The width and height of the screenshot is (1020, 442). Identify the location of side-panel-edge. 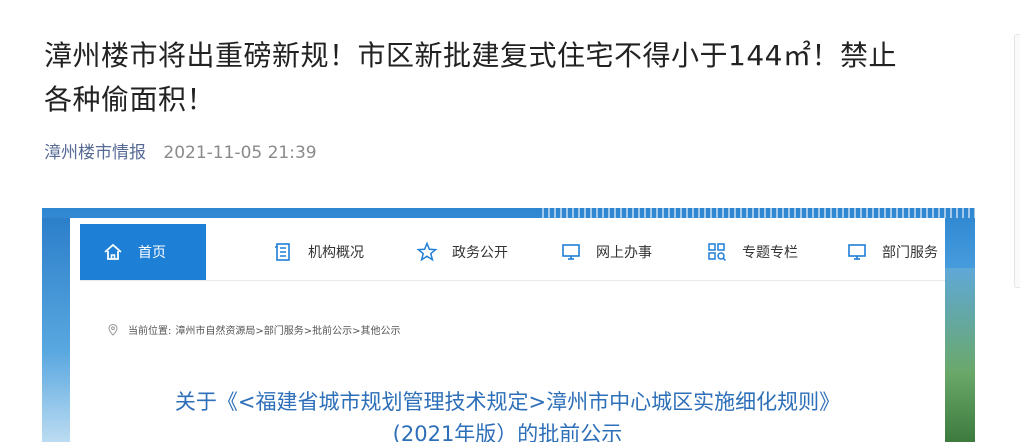
(1017, 161).